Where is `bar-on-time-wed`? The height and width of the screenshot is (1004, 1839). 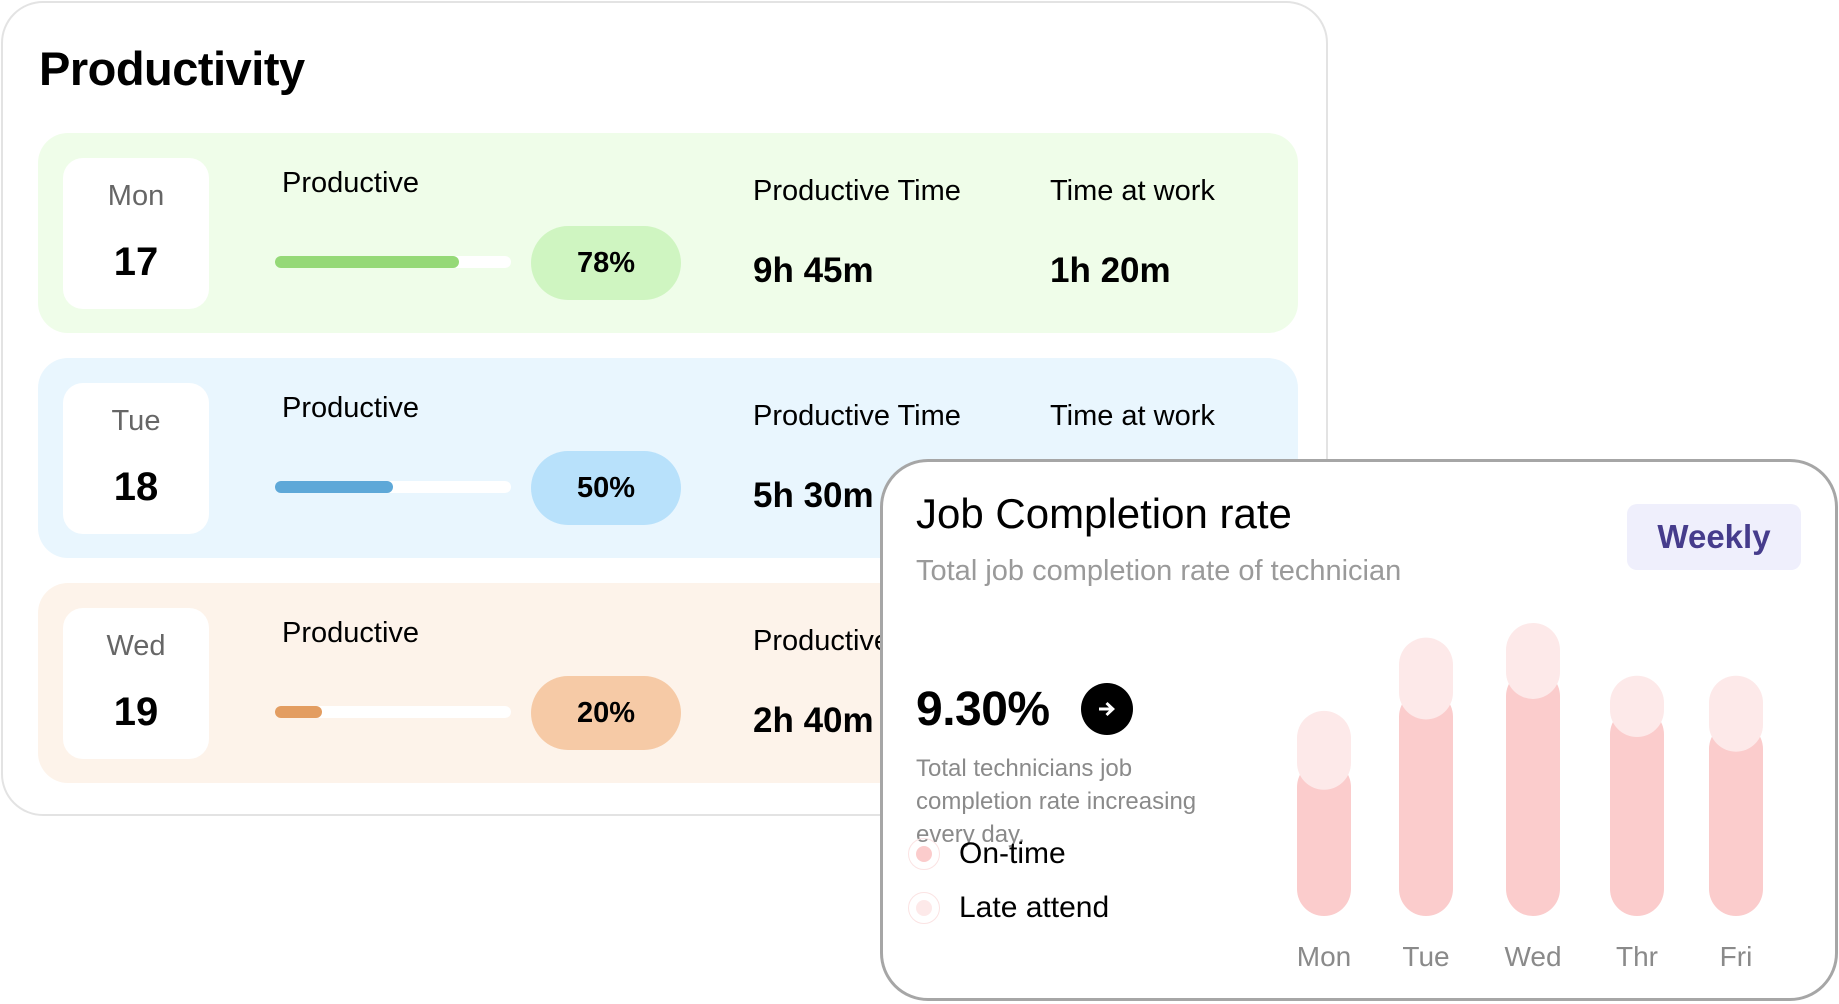 bar-on-time-wed is located at coordinates (1533, 792).